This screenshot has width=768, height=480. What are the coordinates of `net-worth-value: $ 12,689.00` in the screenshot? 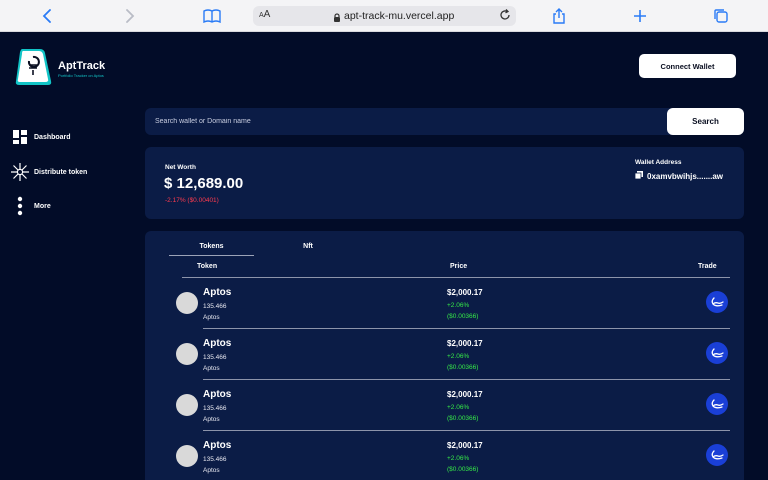 It's located at (204, 183).